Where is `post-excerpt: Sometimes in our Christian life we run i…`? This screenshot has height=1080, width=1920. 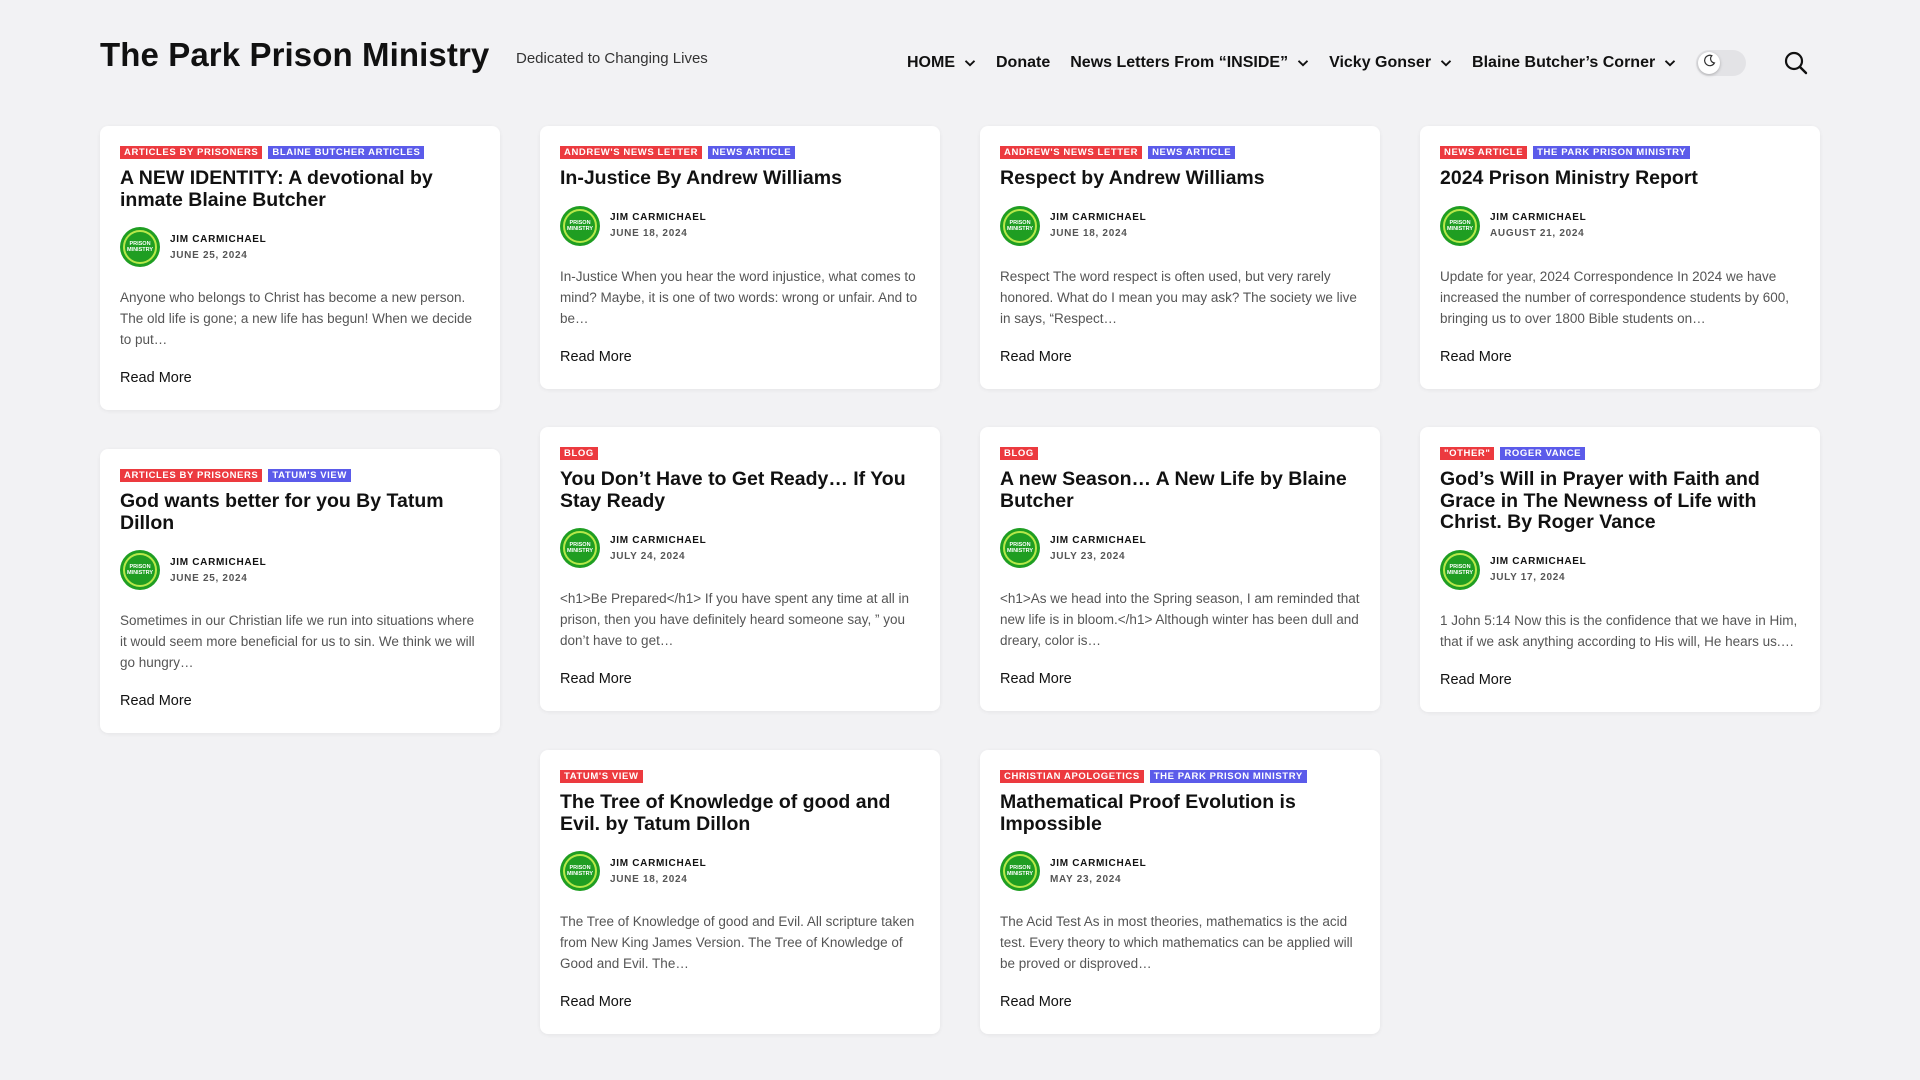
post-excerpt: Sometimes in our Christian life we run i… is located at coordinates (297, 641).